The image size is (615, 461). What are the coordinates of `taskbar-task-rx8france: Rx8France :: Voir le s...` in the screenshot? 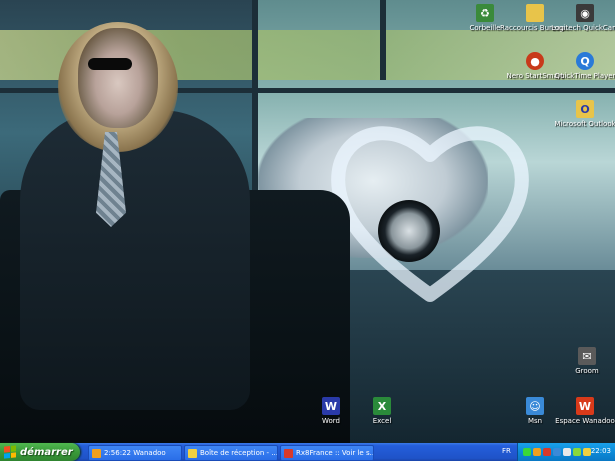 It's located at (327, 453).